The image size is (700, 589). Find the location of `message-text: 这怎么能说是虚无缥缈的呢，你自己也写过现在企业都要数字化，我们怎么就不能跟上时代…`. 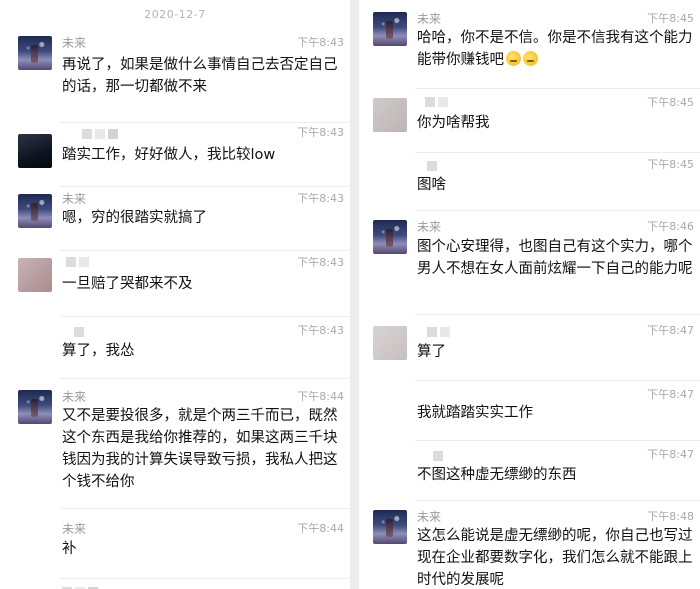

message-text: 这怎么能说是虚无缥缈的呢，你自己也写过现在企业都要数字化，我们怎么就不能跟上时代… is located at coordinates (555, 558).